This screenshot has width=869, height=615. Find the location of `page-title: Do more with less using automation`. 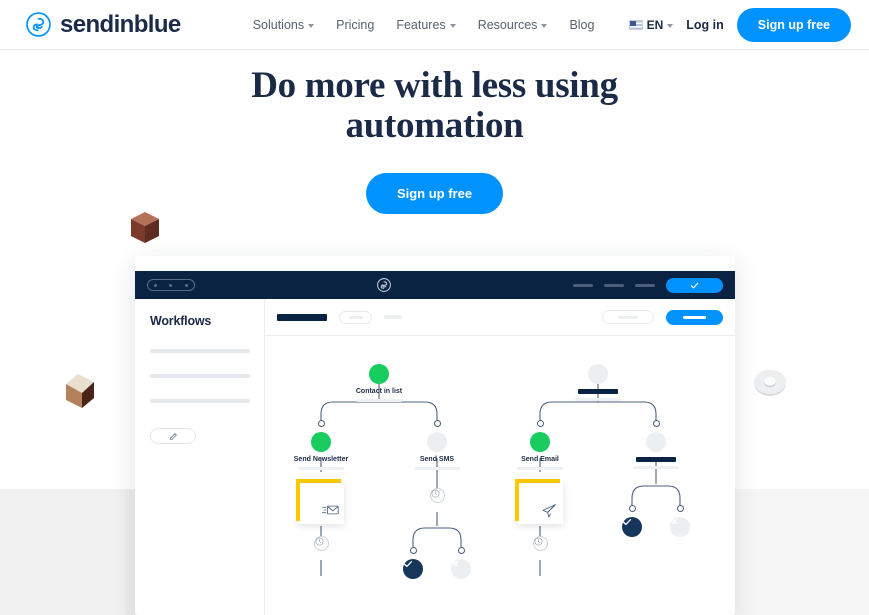

page-title: Do more with less using automation is located at coordinates (434, 105).